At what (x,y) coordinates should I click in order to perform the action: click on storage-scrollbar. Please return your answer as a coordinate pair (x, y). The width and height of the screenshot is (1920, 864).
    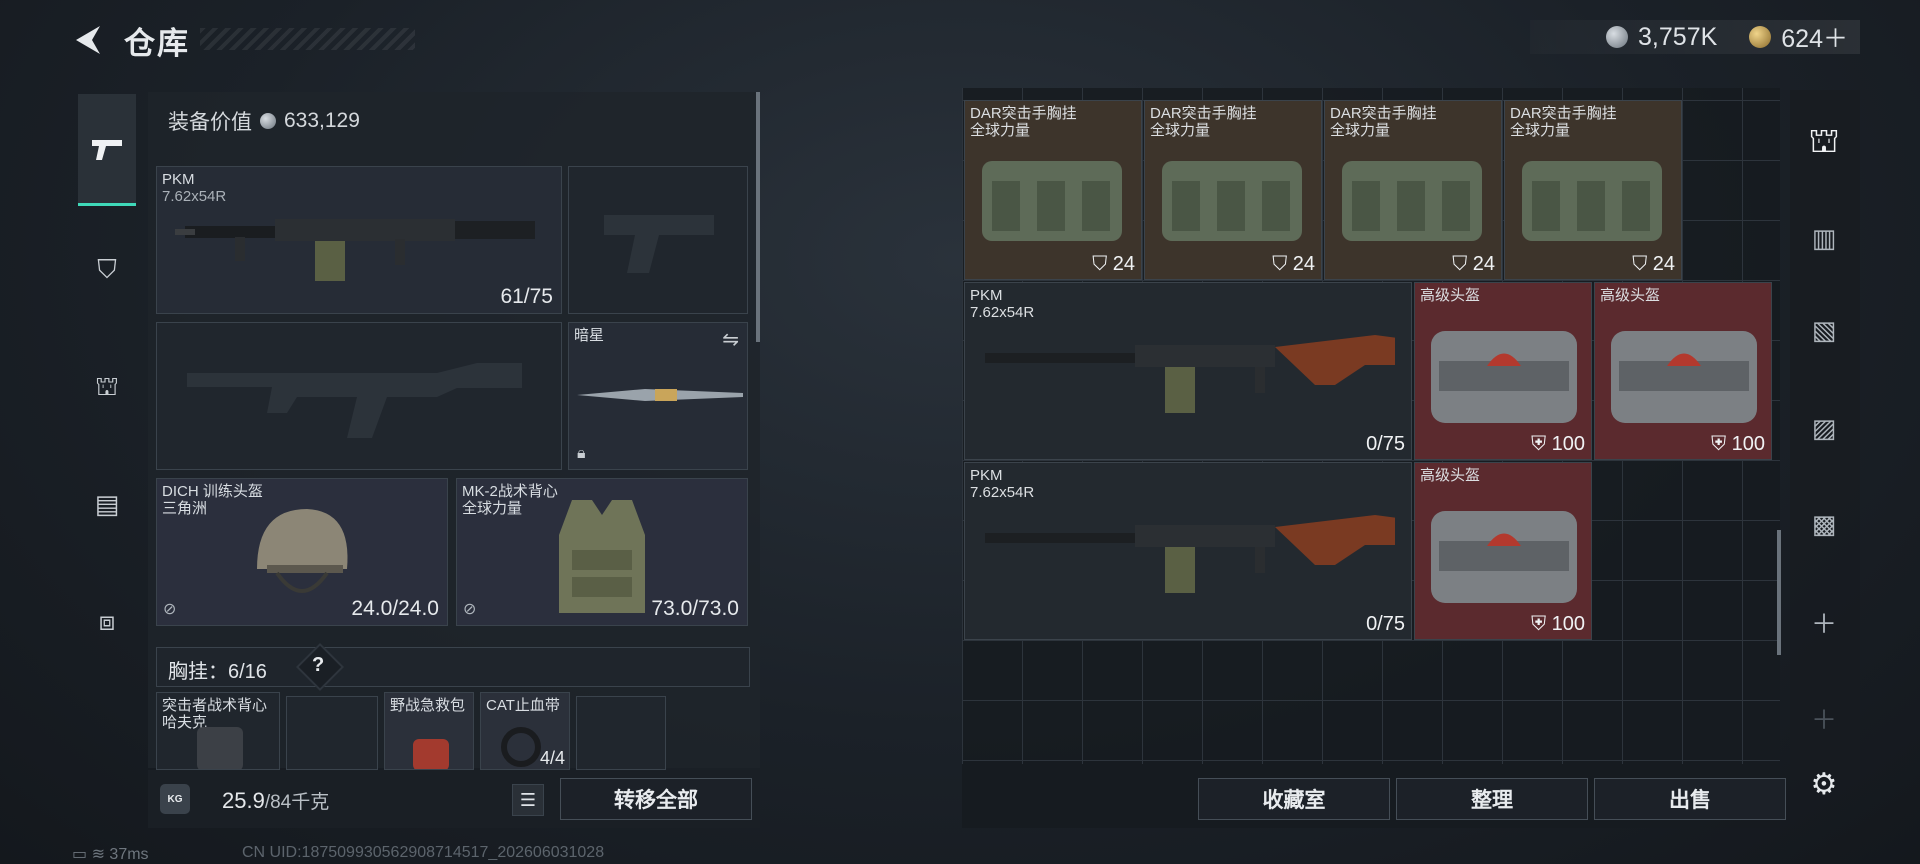
    Looking at the image, I should click on (1779, 592).